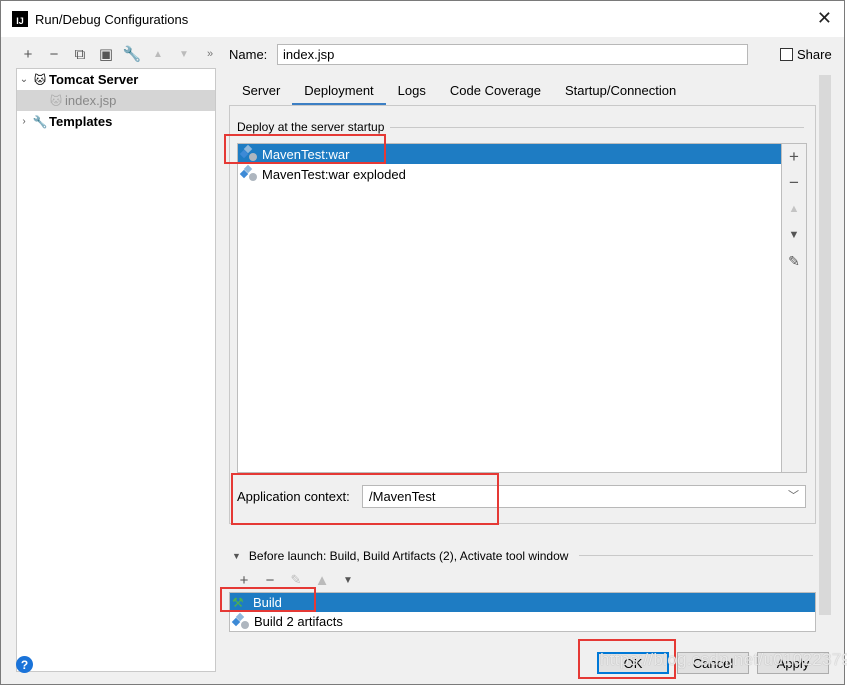 Image resolution: width=847 pixels, height=687 pixels. Describe the element at coordinates (509, 174) in the screenshot. I see `list-item: MavenTest:war exploded` at that location.